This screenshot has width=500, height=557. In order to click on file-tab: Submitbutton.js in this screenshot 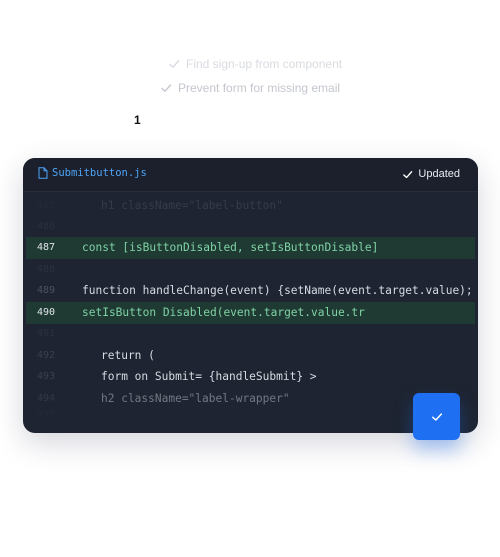, I will do `click(92, 173)`.